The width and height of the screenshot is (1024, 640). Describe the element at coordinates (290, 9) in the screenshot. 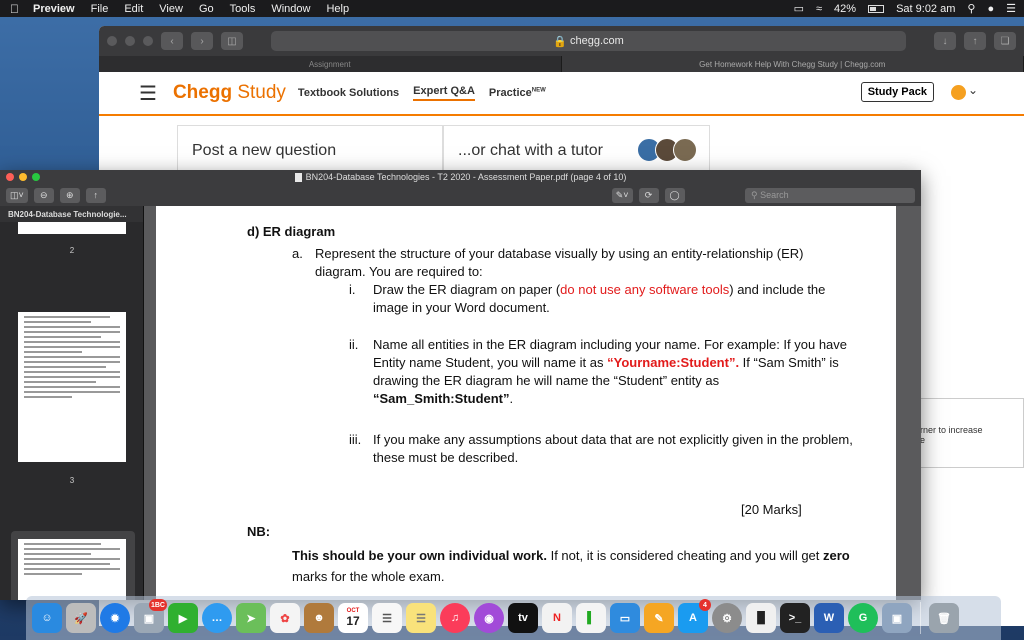

I see `menu-window: Window` at that location.